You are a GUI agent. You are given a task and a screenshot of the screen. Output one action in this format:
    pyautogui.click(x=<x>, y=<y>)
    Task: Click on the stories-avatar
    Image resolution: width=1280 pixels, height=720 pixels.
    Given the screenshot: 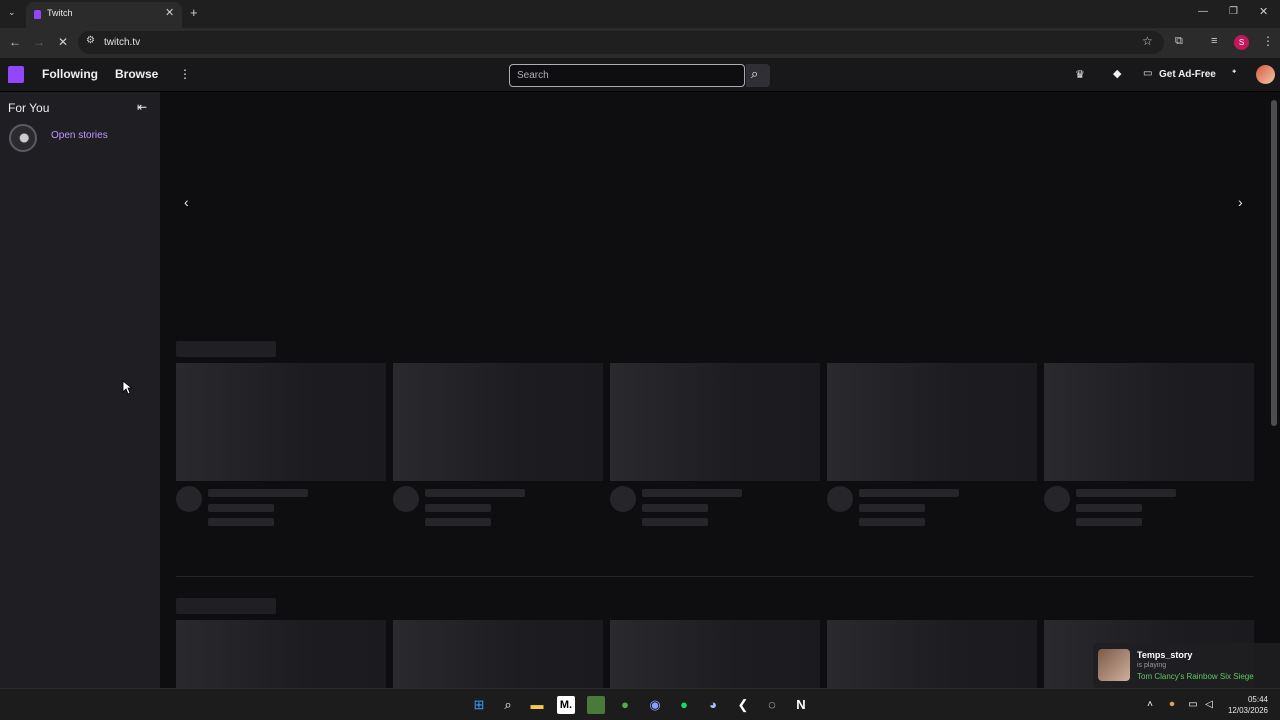 What is the action you would take?
    pyautogui.click(x=23, y=138)
    